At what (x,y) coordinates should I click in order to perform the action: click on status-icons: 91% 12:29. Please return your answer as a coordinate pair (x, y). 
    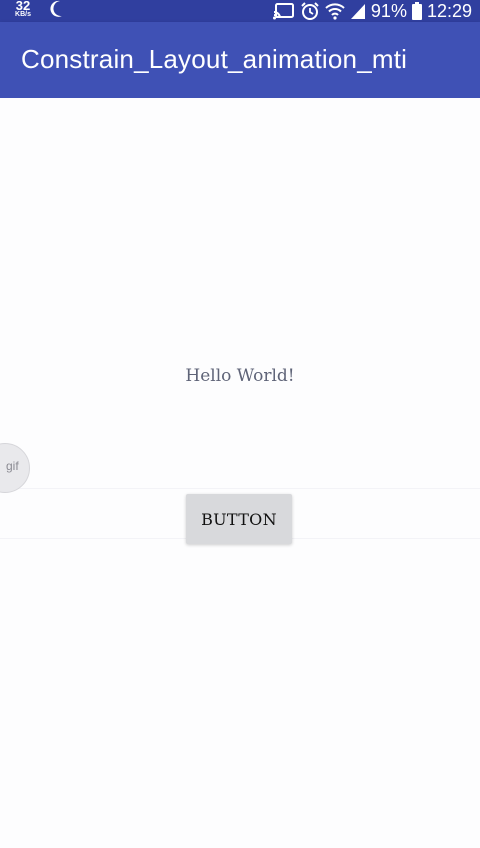
    Looking at the image, I should click on (372, 11).